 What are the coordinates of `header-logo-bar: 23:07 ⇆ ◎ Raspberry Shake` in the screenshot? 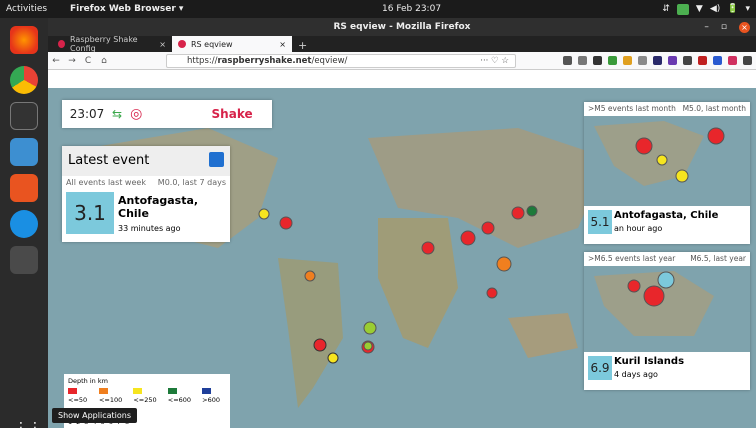 It's located at (167, 114).